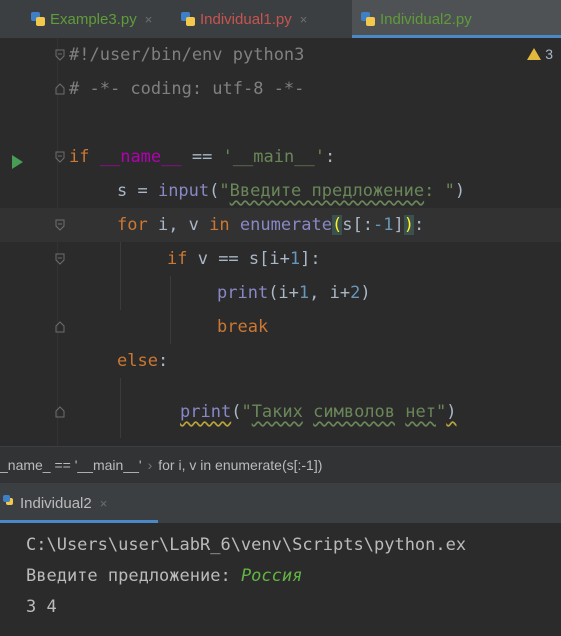 The height and width of the screenshot is (636, 561). I want to click on string-literal: : ", so click(439, 191).